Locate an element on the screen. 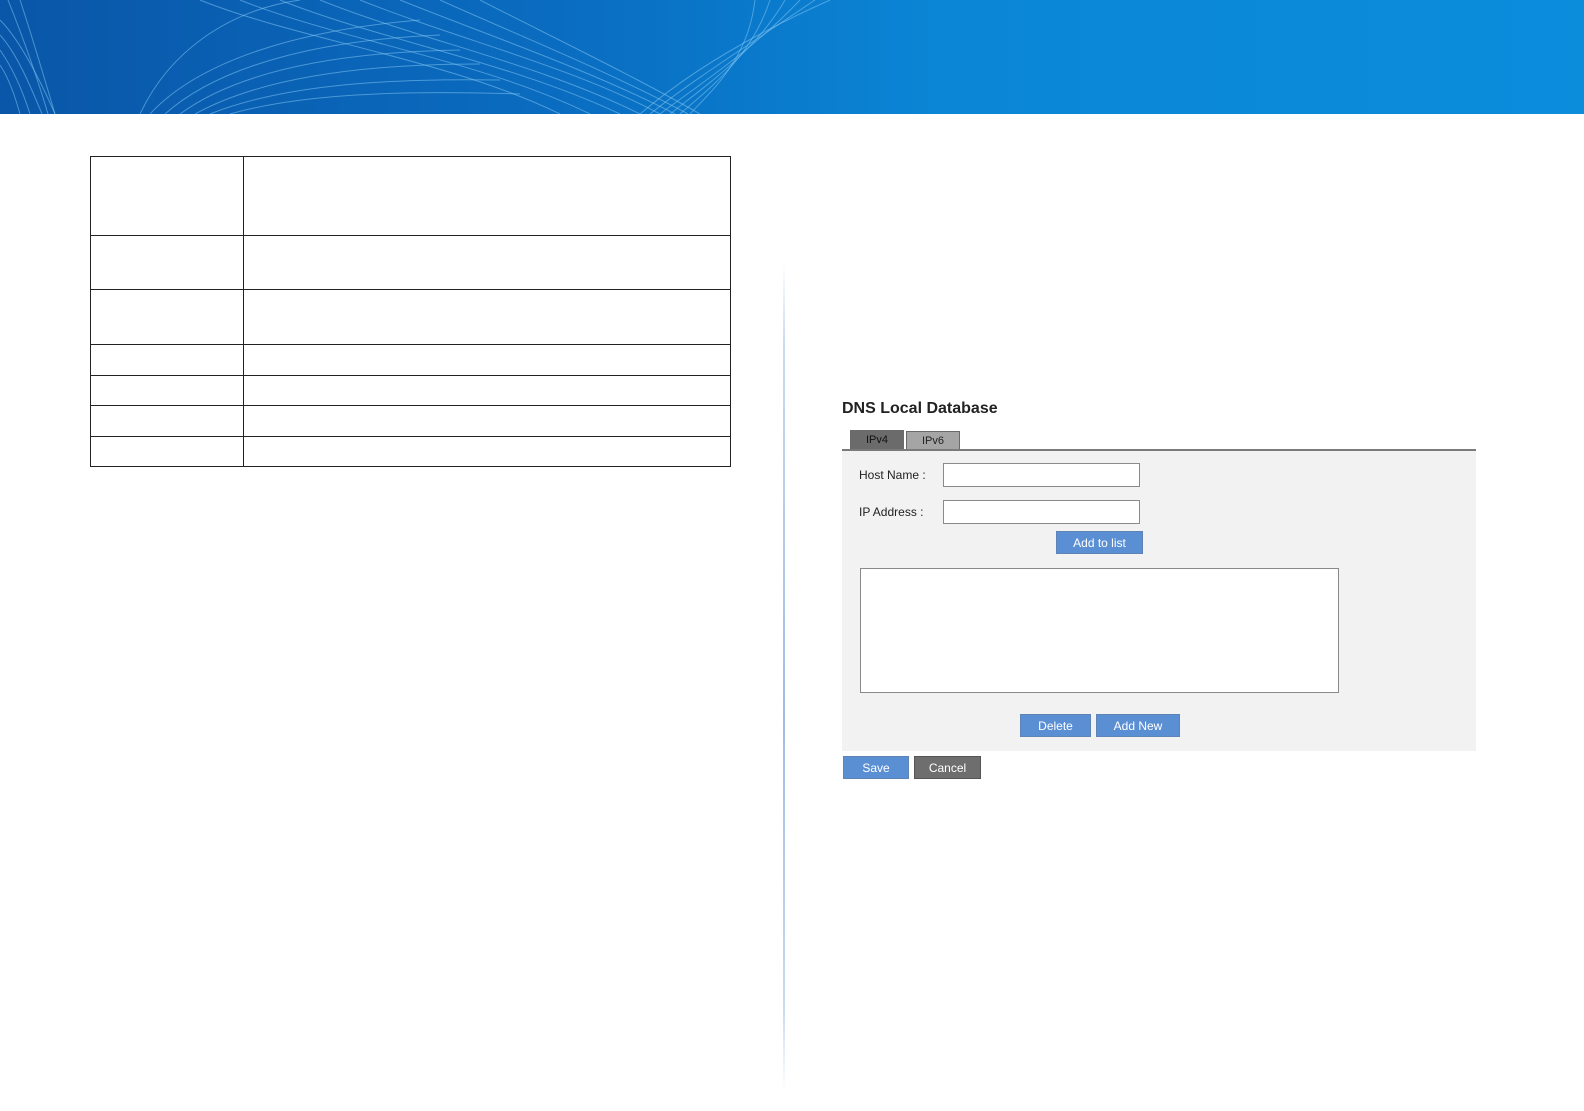  cancel-button: Cancel is located at coordinates (947, 767).